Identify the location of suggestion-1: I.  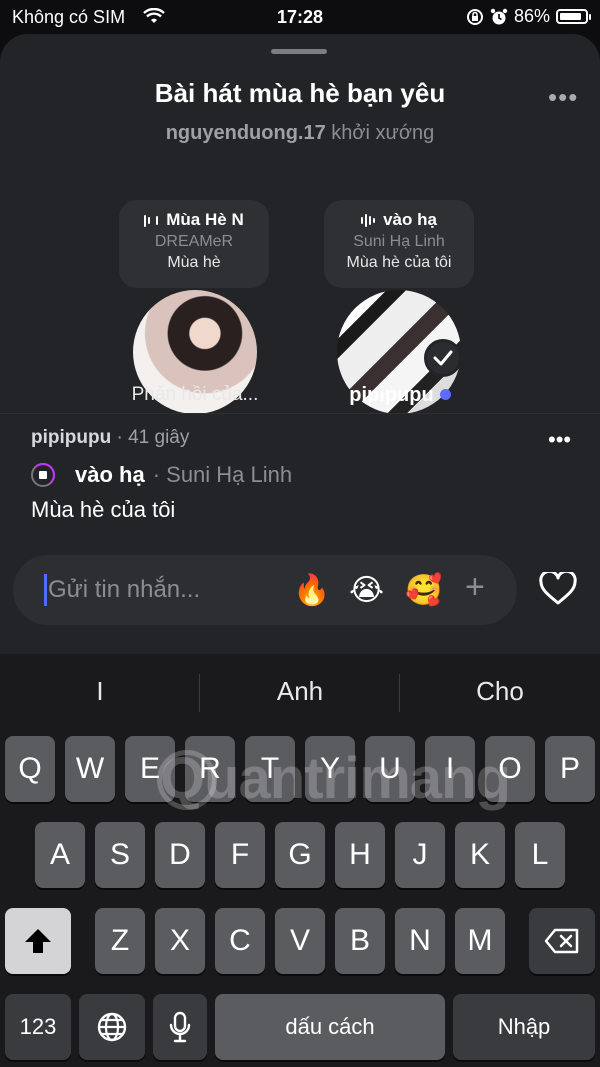
(100, 691).